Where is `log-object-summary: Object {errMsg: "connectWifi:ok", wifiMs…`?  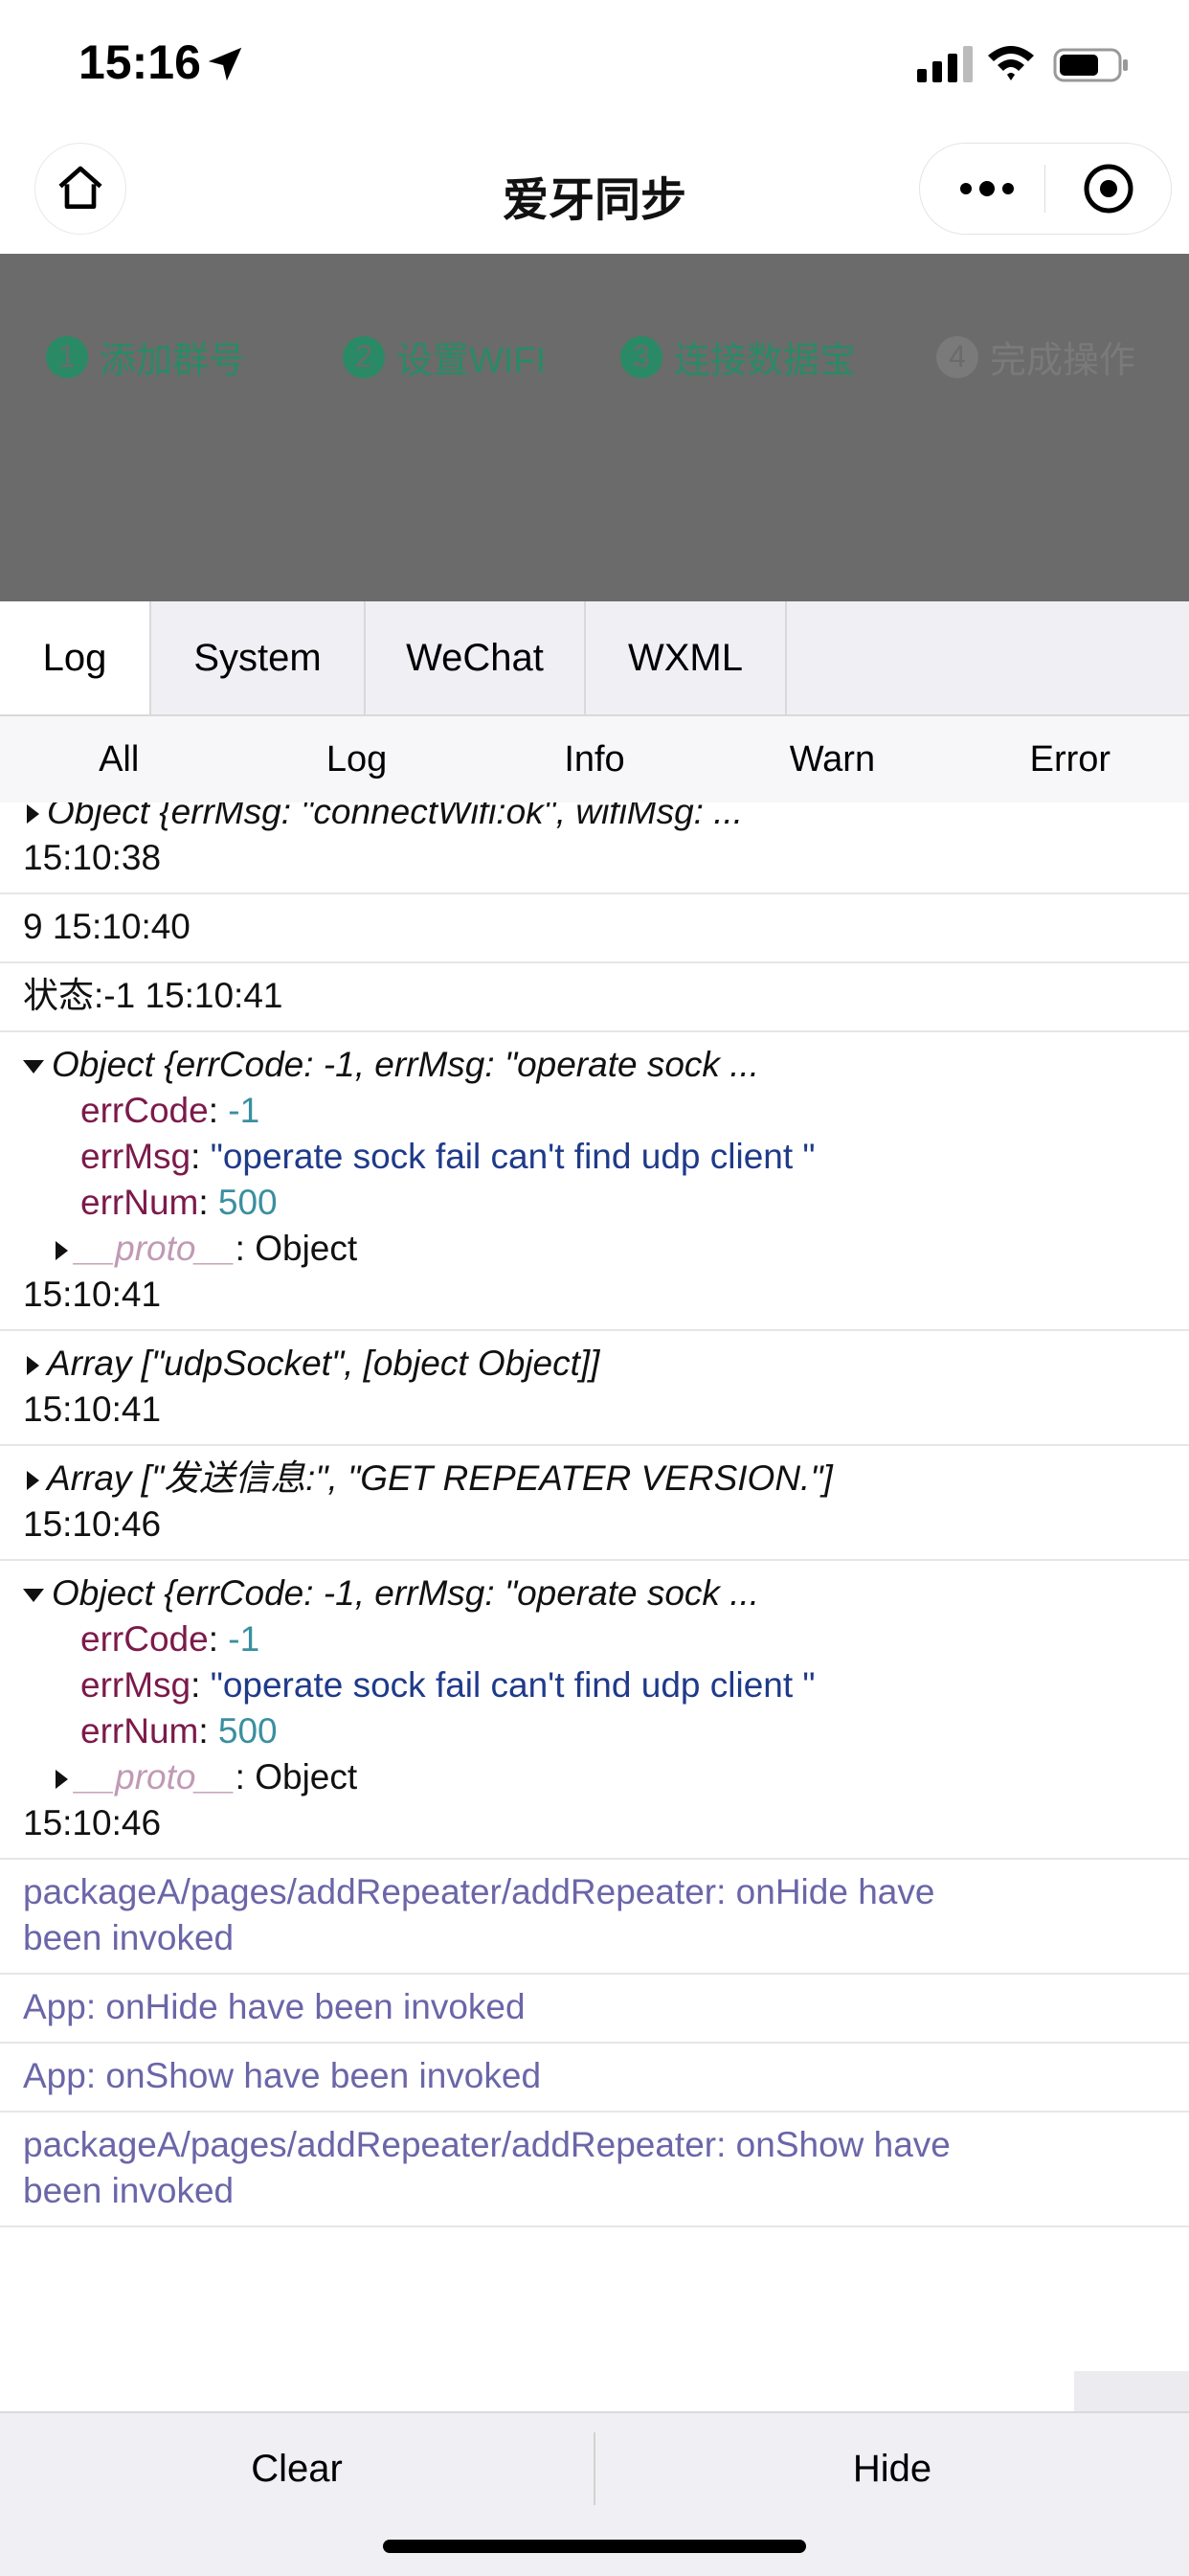 log-object-summary: Object {errMsg: "connectWifi:ok", wifiMs… is located at coordinates (594, 818).